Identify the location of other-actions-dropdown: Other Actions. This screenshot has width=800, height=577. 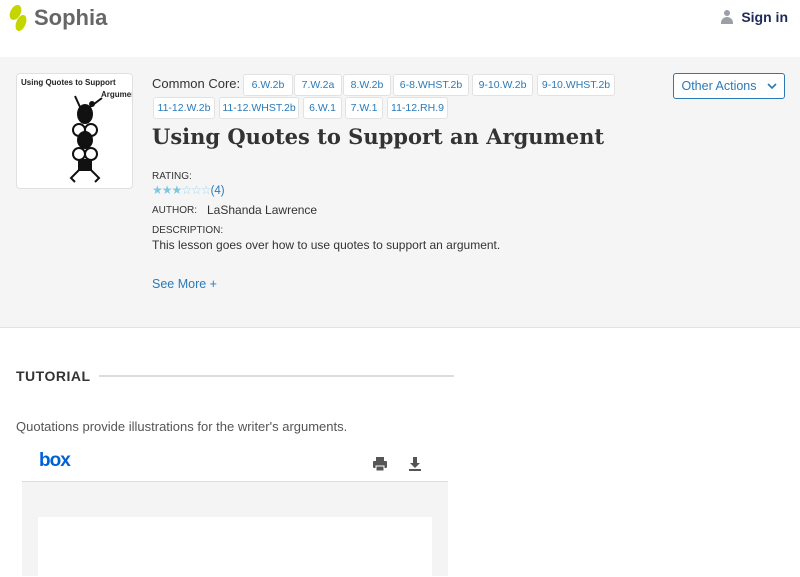
(729, 86).